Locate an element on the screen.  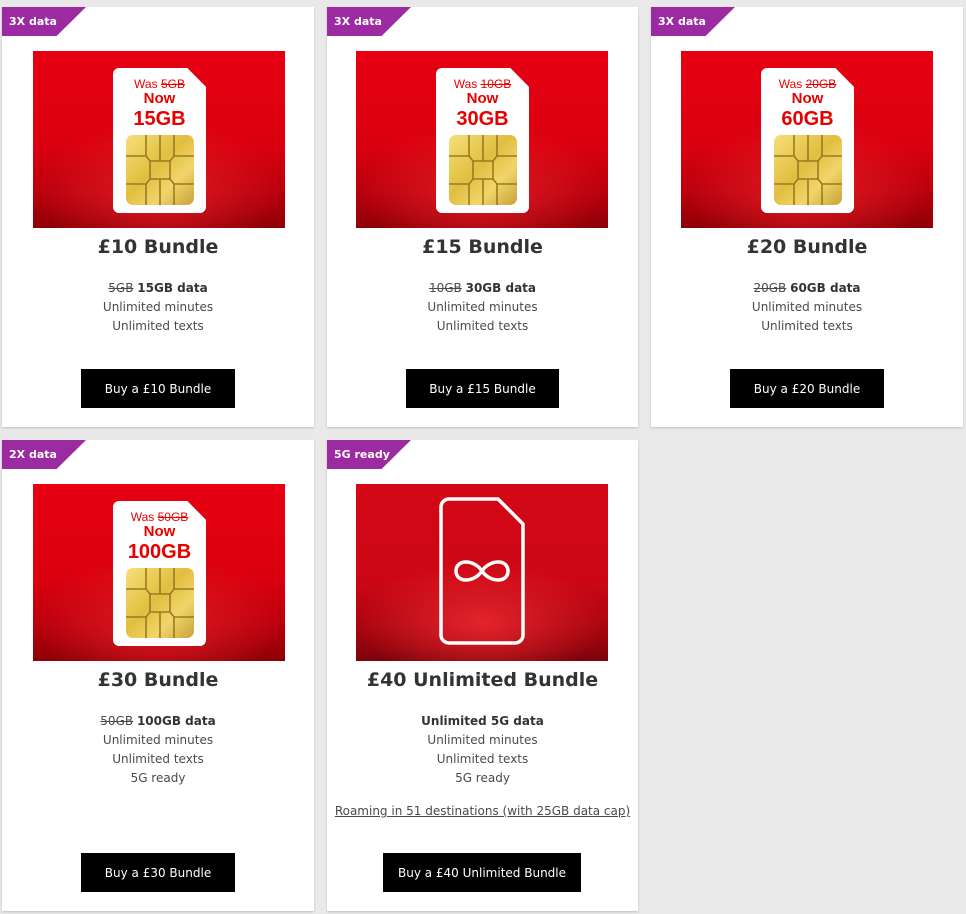
bundle-title: £40 Unlimited Bundle is located at coordinates (482, 680).